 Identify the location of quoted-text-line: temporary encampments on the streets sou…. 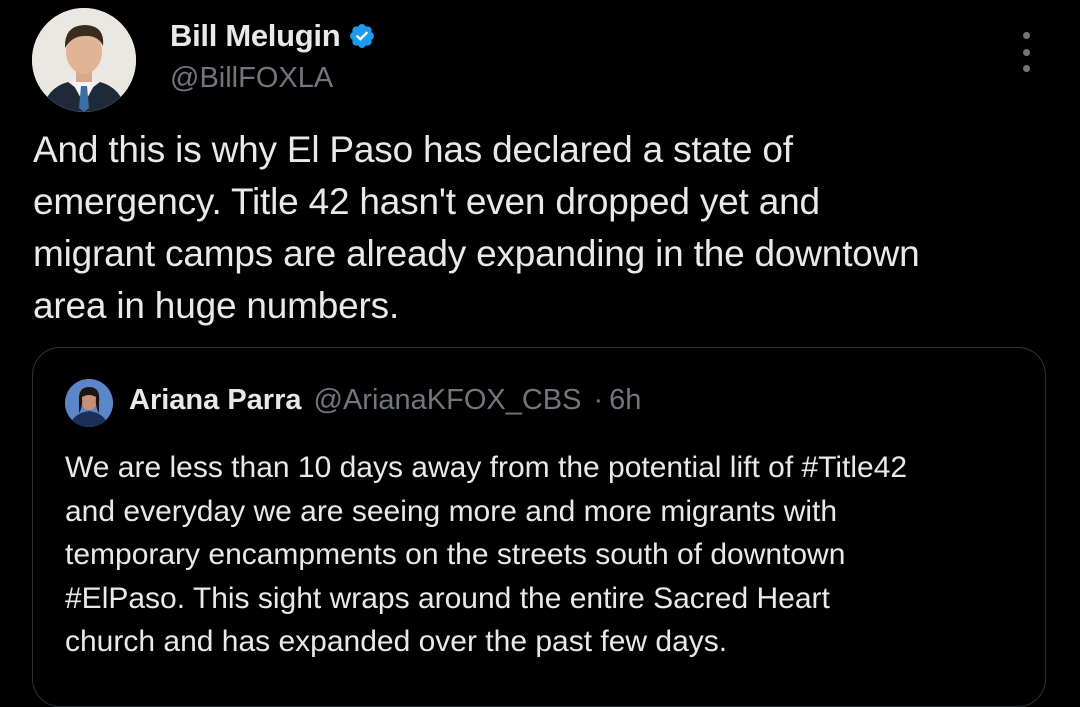
(455, 554).